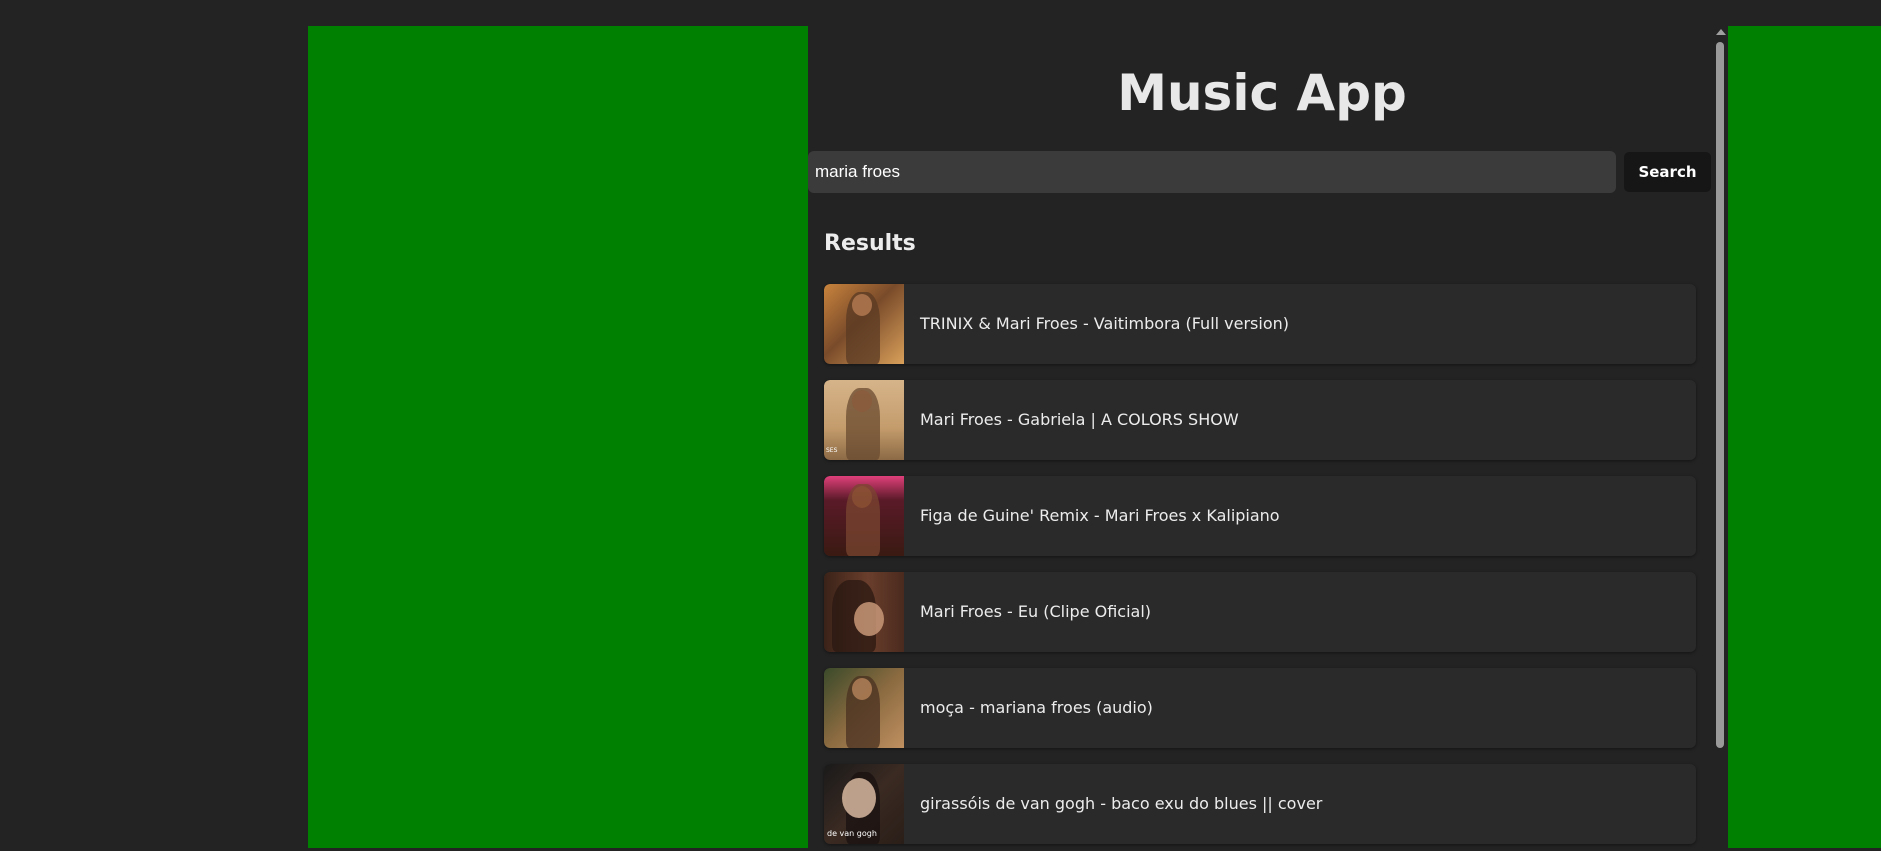  What do you see at coordinates (1079, 419) in the screenshot?
I see `result-title: Mari Froes - Gabriela | A COLORS SHOW` at bounding box center [1079, 419].